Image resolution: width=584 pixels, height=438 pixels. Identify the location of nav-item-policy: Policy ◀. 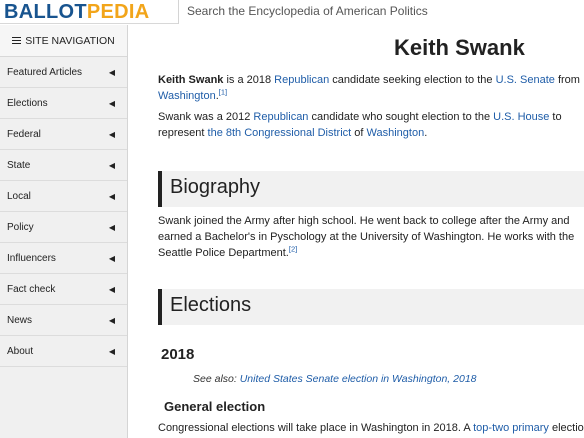
(63, 227).